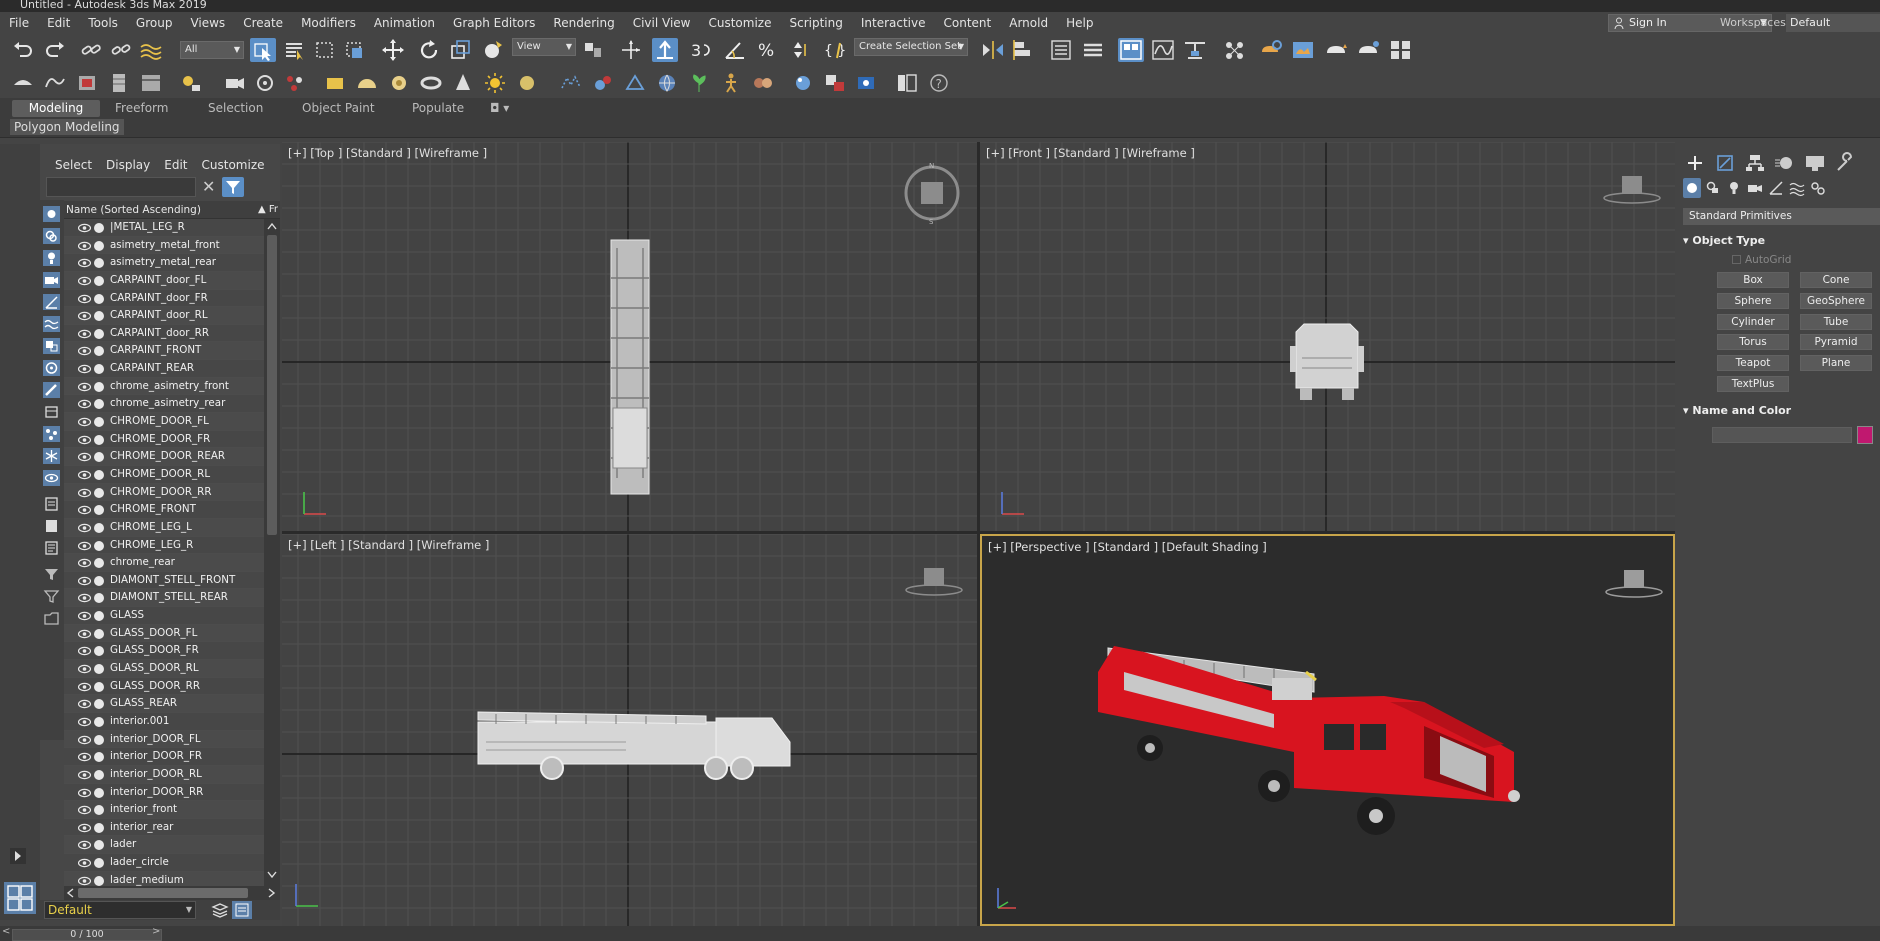  What do you see at coordinates (593, 50) in the screenshot?
I see `pivot-center-icon` at bounding box center [593, 50].